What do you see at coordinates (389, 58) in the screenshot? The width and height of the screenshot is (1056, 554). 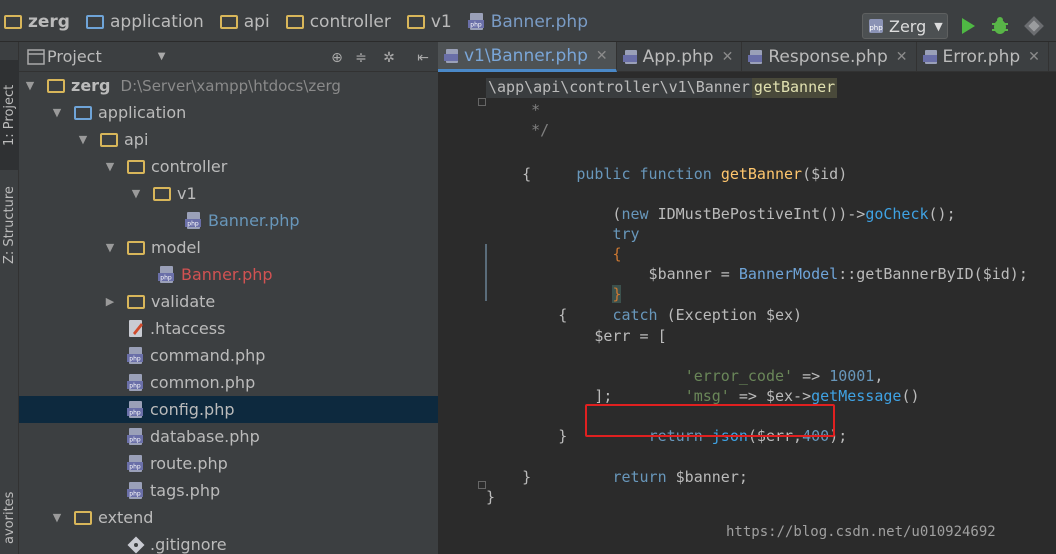 I see `gear-icon: ✲` at bounding box center [389, 58].